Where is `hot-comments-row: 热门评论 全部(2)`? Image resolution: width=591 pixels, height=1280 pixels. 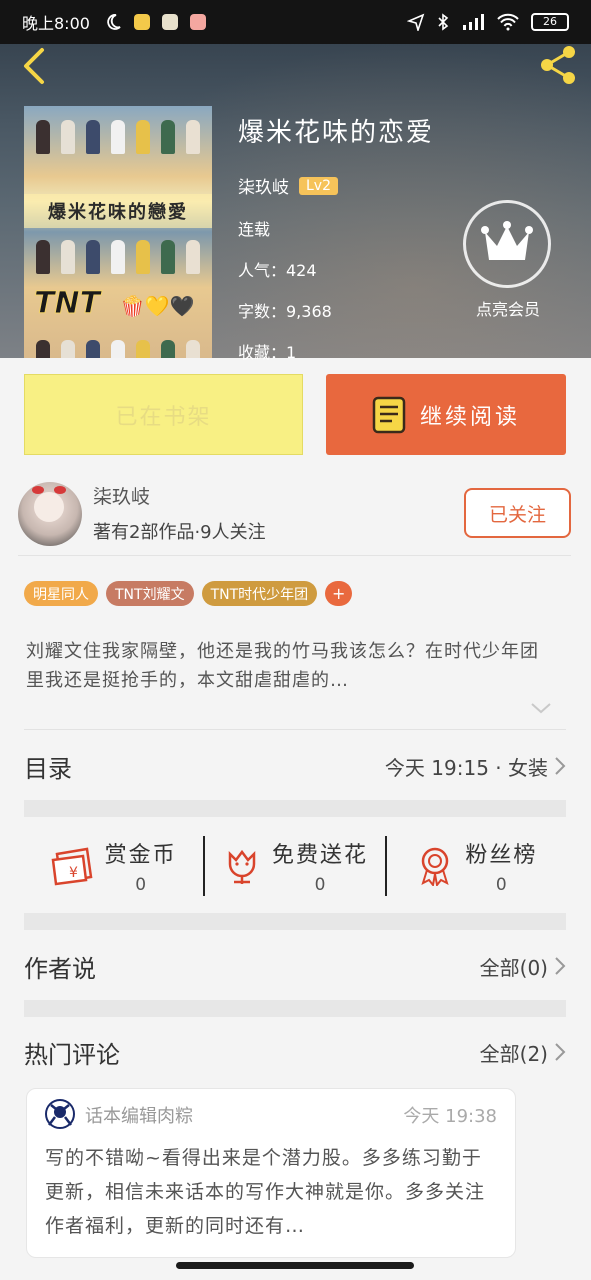 hot-comments-row: 热门评论 全部(2) is located at coordinates (295, 1052).